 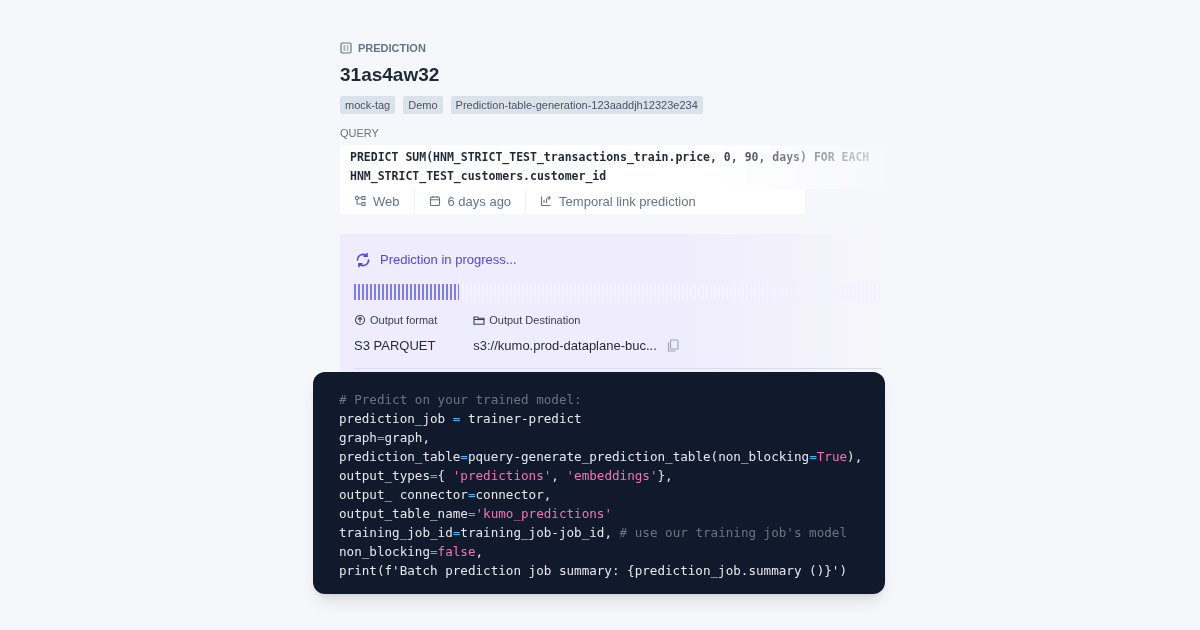 I want to click on tag: Demo, so click(x=423, y=104).